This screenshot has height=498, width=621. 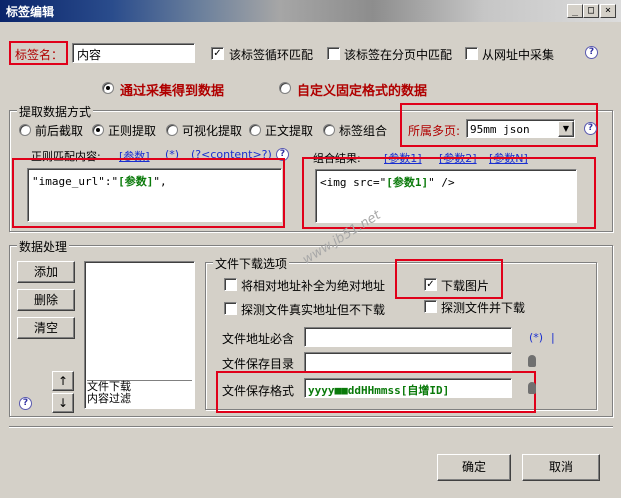 I want to click on cancel-button: 取消, so click(x=561, y=467).